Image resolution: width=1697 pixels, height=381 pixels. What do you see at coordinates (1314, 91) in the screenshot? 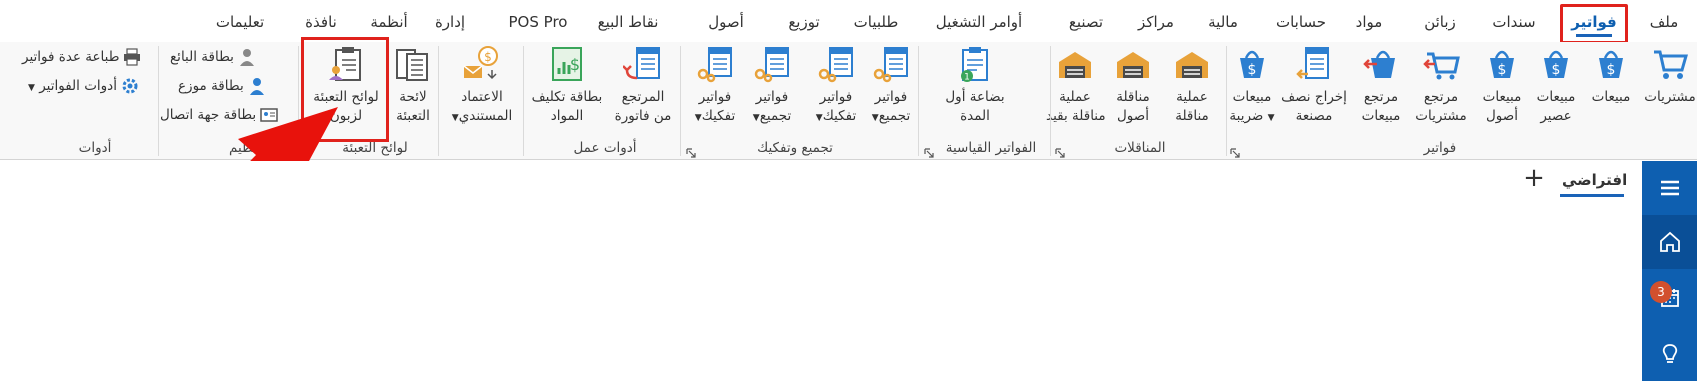
I see `semi-manufactured-out-button: إخراج نصف مصنعة` at bounding box center [1314, 91].